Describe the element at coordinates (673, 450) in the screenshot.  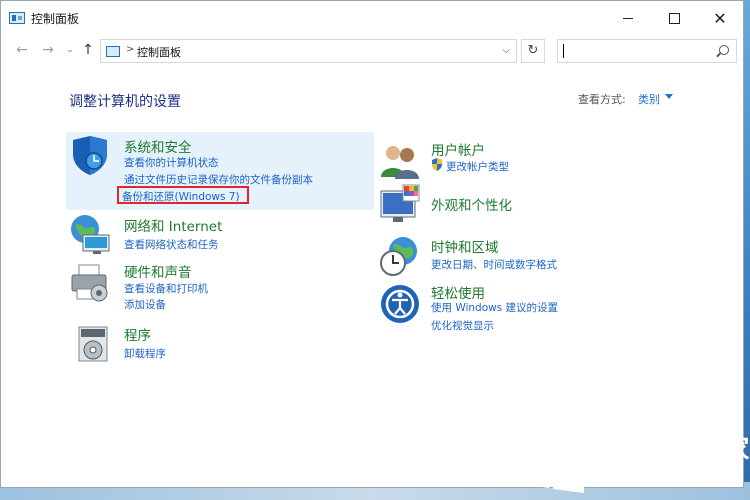
I see `watermark-brand: Win10 之家` at that location.